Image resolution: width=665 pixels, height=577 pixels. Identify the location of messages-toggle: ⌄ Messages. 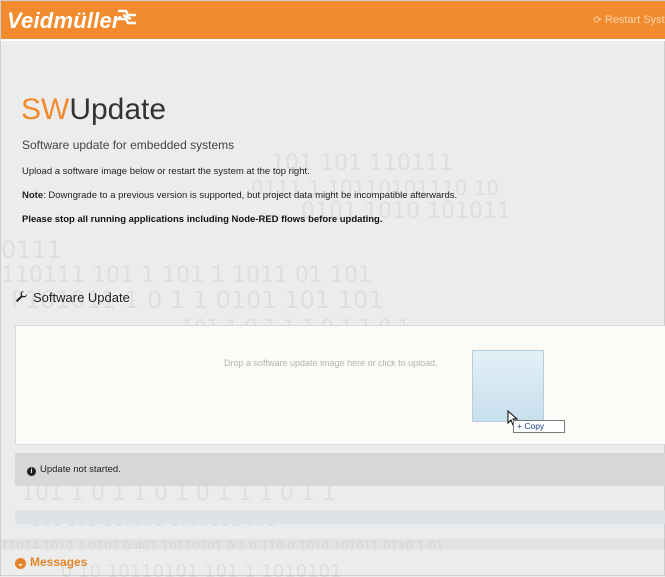
(51, 562).